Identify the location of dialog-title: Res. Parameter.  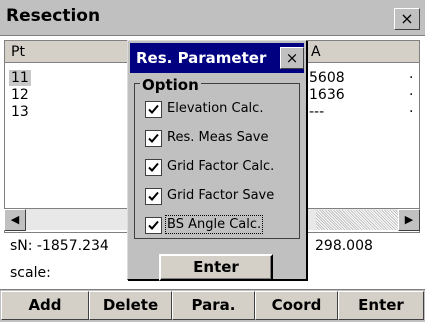
(201, 58).